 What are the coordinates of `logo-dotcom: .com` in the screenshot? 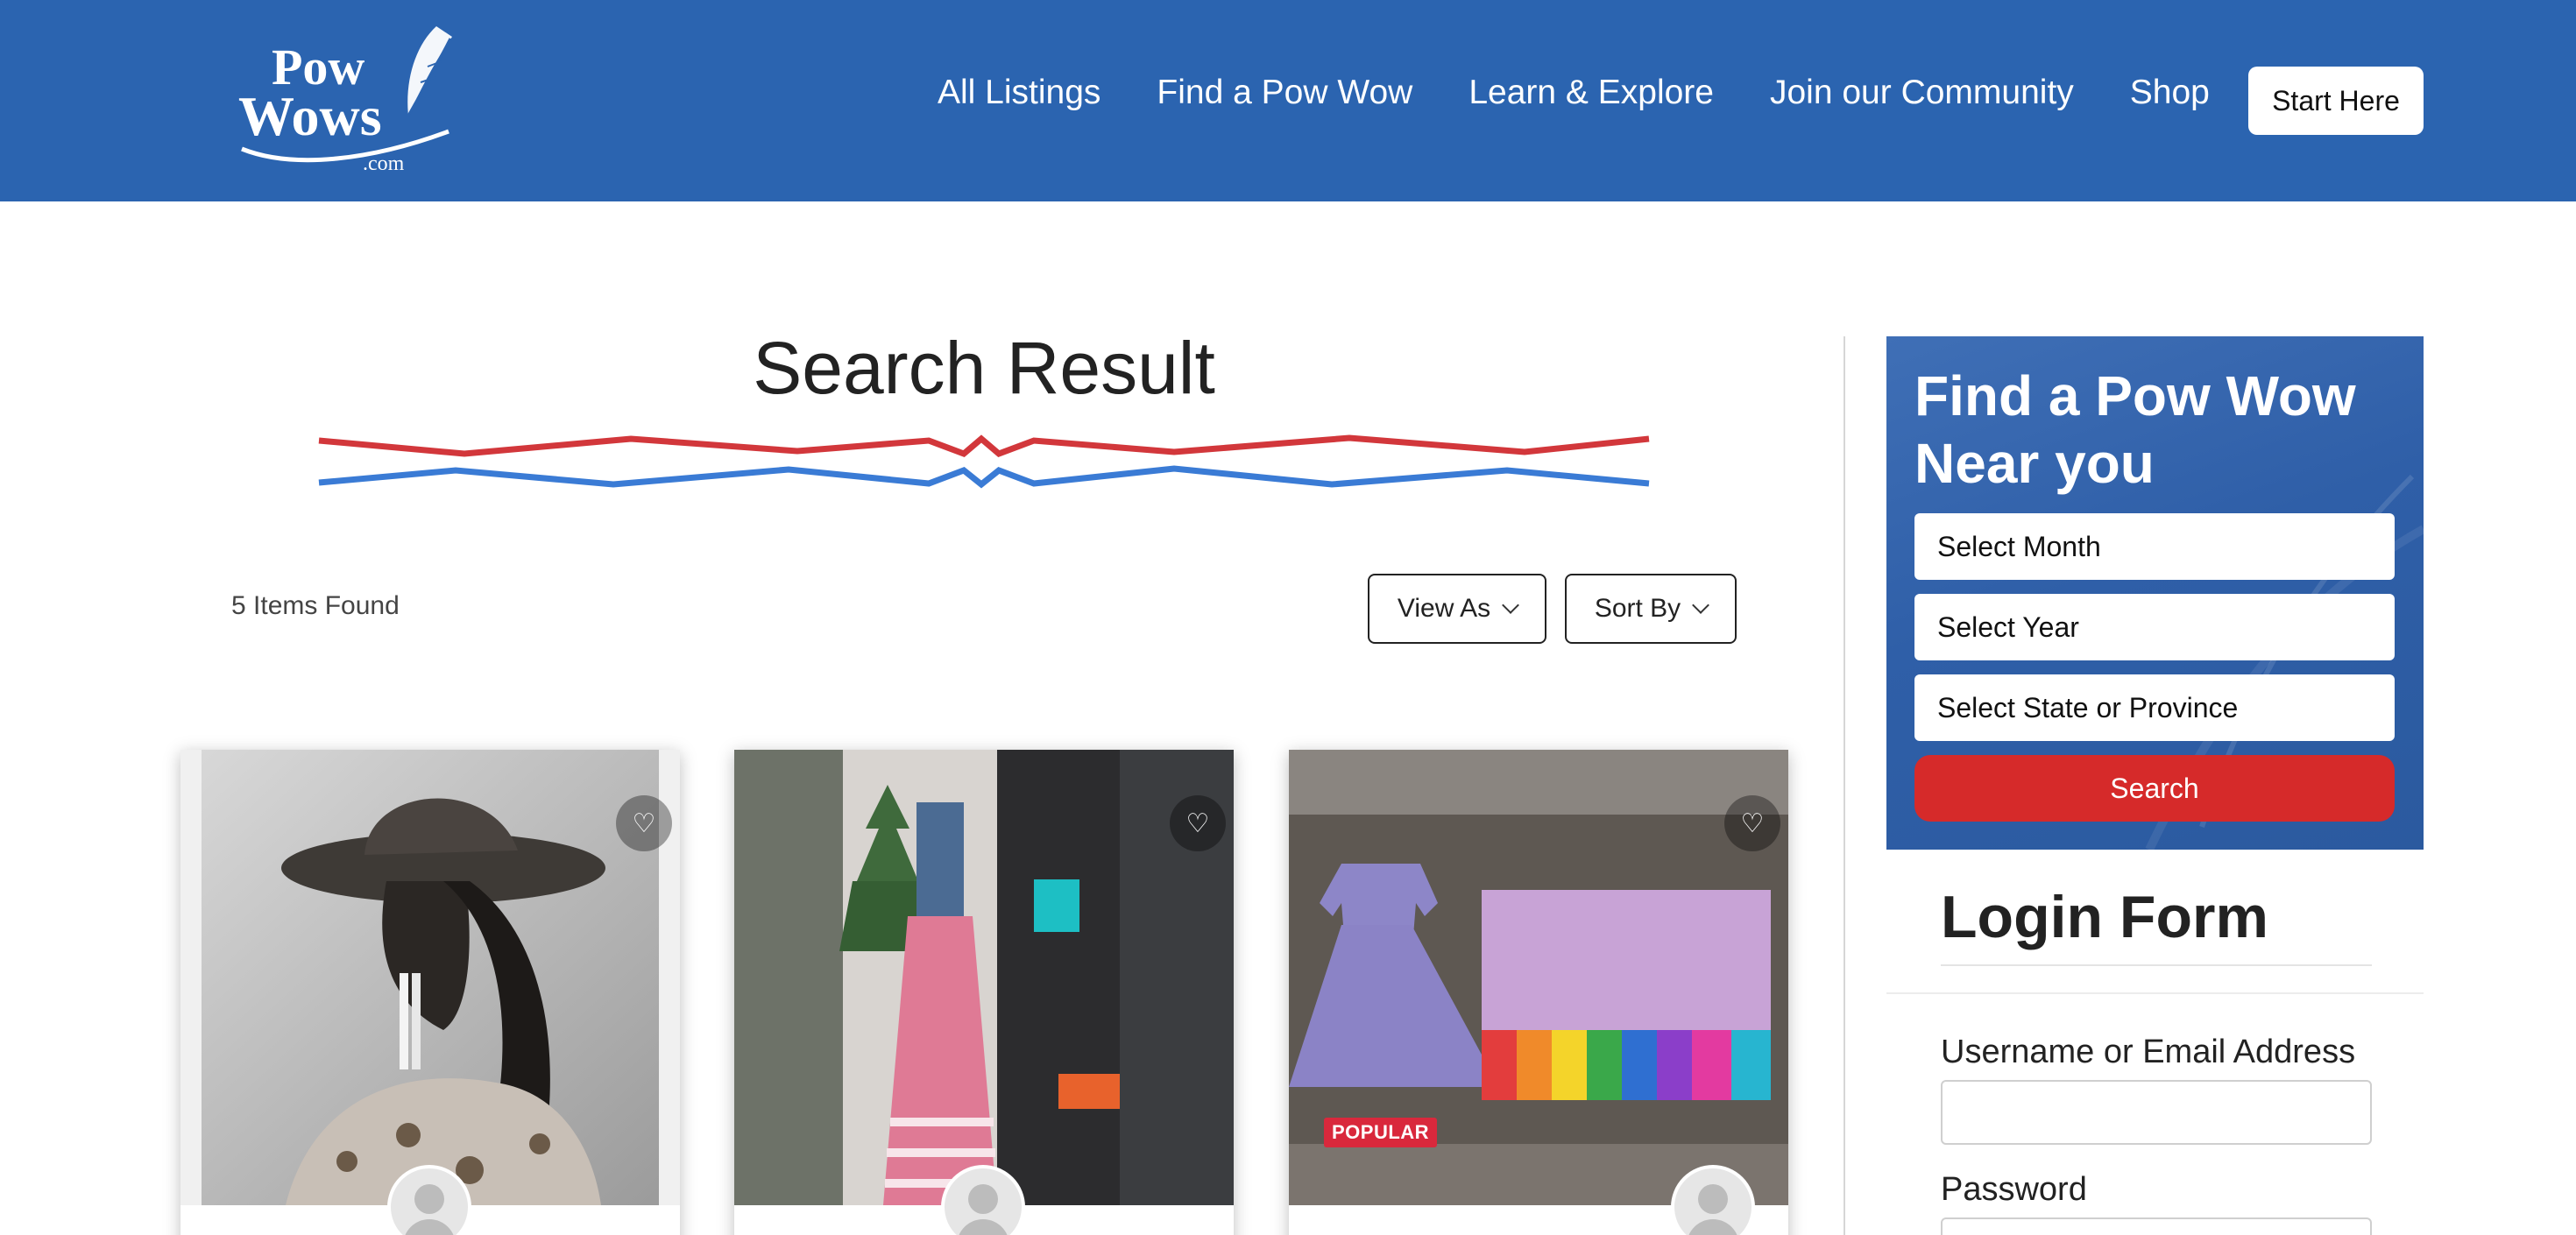 It's located at (384, 163).